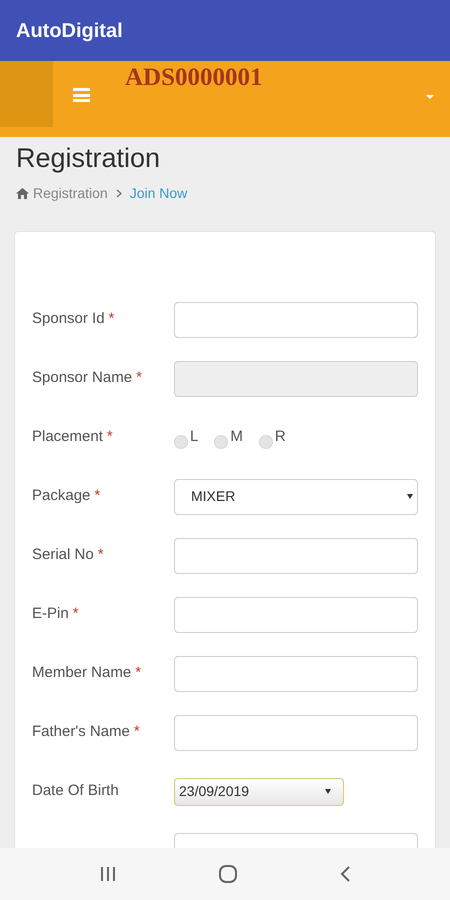  What do you see at coordinates (272, 437) in the screenshot?
I see `radio-option: R` at bounding box center [272, 437].